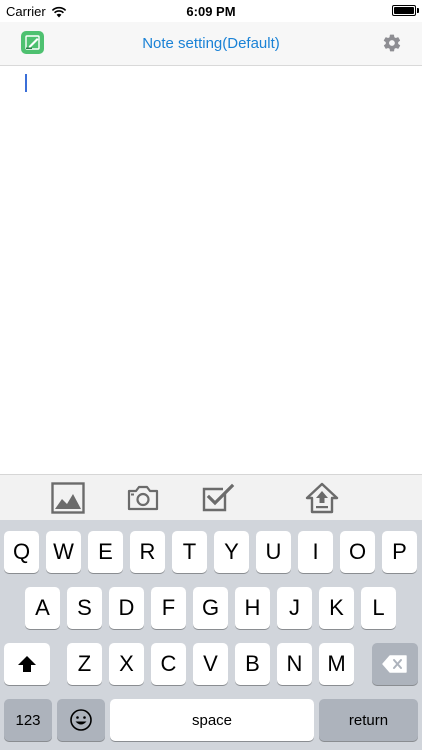  I want to click on editor-toolbar, so click(211, 497).